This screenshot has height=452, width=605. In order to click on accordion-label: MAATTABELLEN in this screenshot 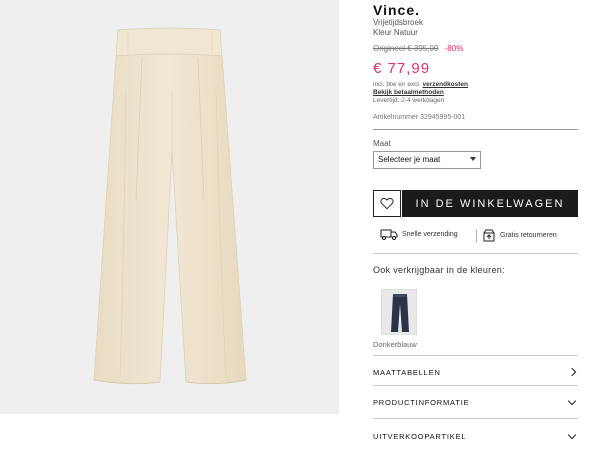, I will do `click(407, 372)`.